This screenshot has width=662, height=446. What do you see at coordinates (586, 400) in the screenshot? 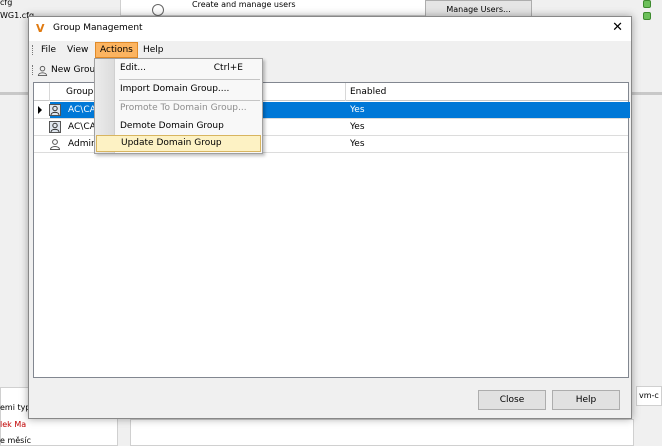
I see `help-button: Help` at bounding box center [586, 400].